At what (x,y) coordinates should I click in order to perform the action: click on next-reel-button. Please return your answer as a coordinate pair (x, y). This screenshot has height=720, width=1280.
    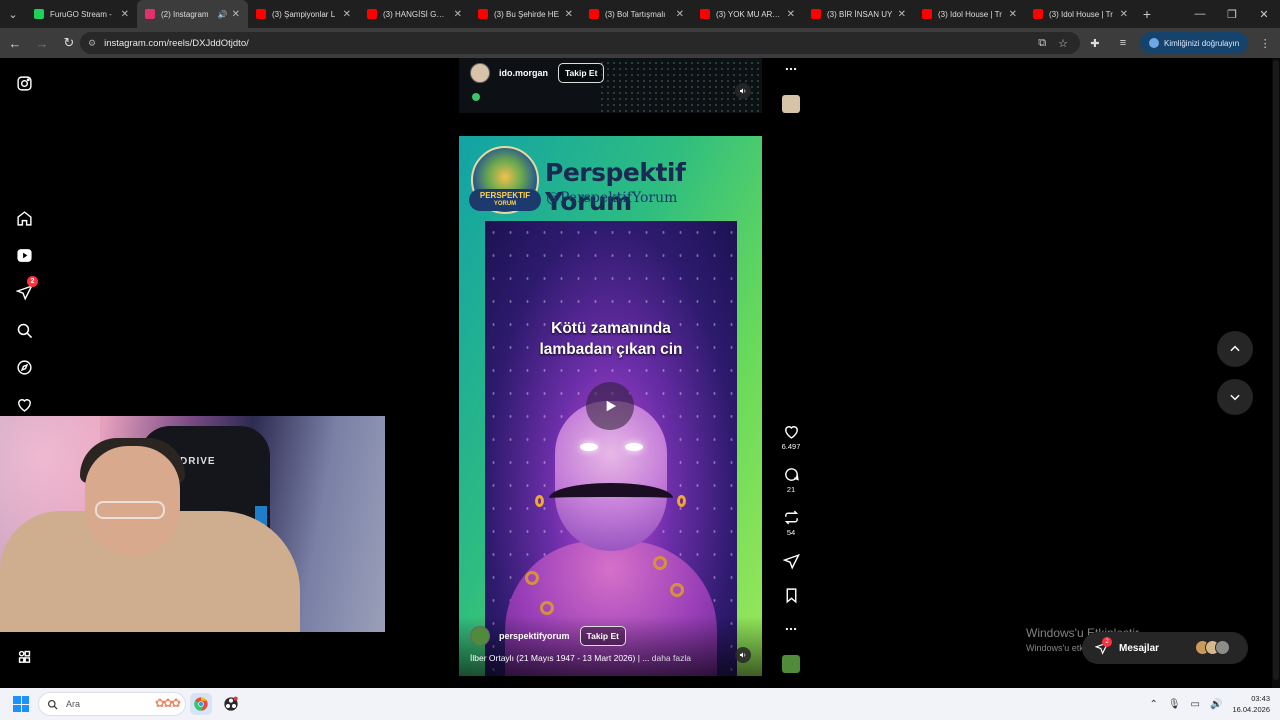
    Looking at the image, I should click on (1235, 397).